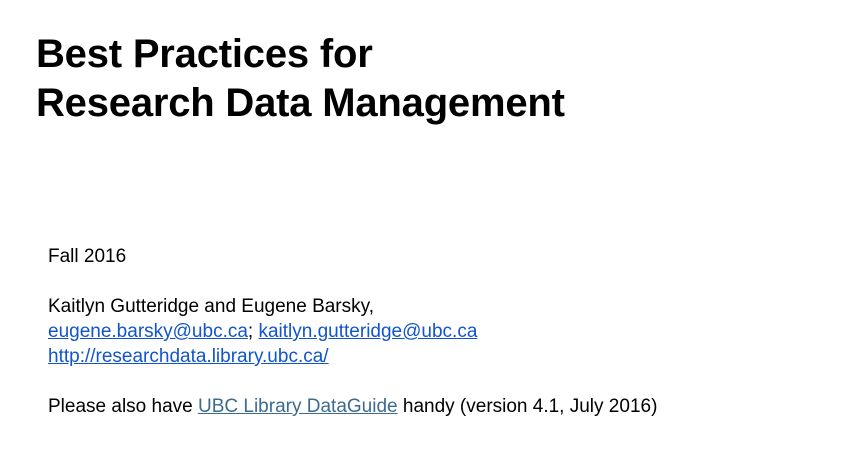 This screenshot has height=467, width=852. Describe the element at coordinates (211, 306) in the screenshot. I see `authors-text: Kaitlyn Gutteridge and Eugene Barsky,` at that location.